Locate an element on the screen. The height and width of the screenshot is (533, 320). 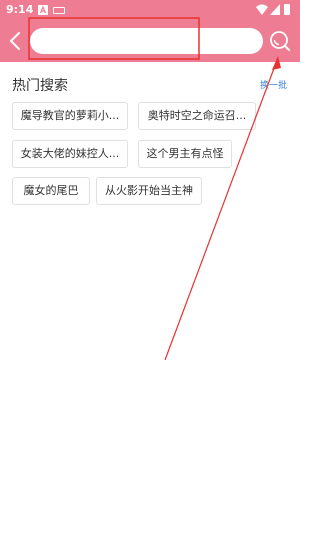
hot-search-tag: 从火影开始当主神 is located at coordinates (149, 191).